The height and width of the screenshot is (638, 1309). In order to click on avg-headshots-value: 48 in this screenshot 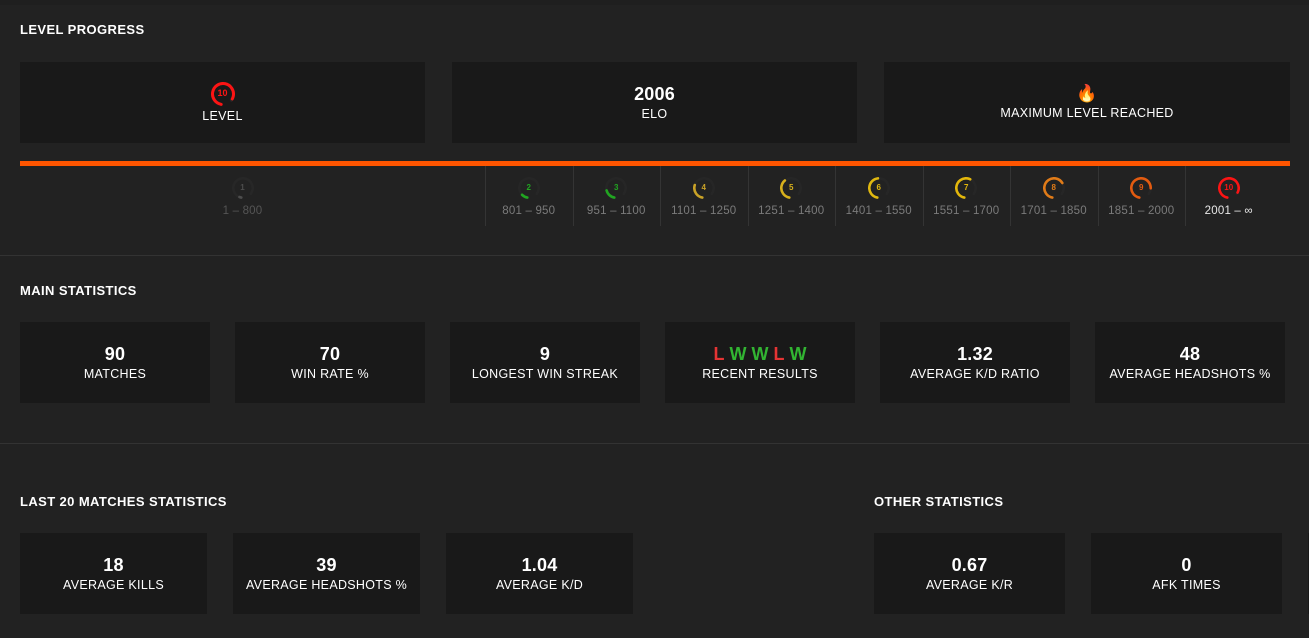, I will do `click(1190, 353)`.